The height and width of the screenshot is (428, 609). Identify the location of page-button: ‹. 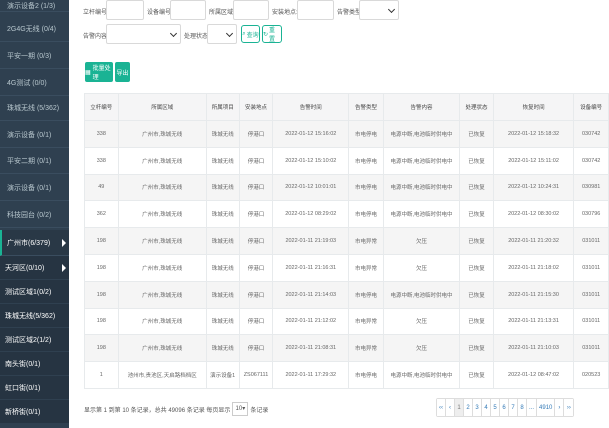
(450, 407).